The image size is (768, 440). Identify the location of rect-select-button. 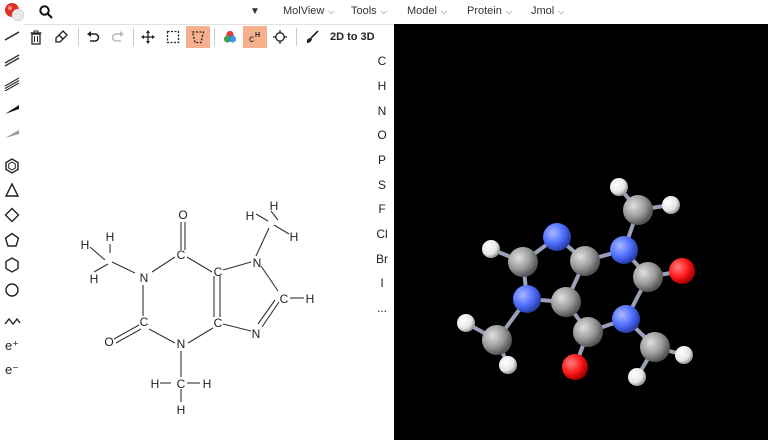
(173, 37).